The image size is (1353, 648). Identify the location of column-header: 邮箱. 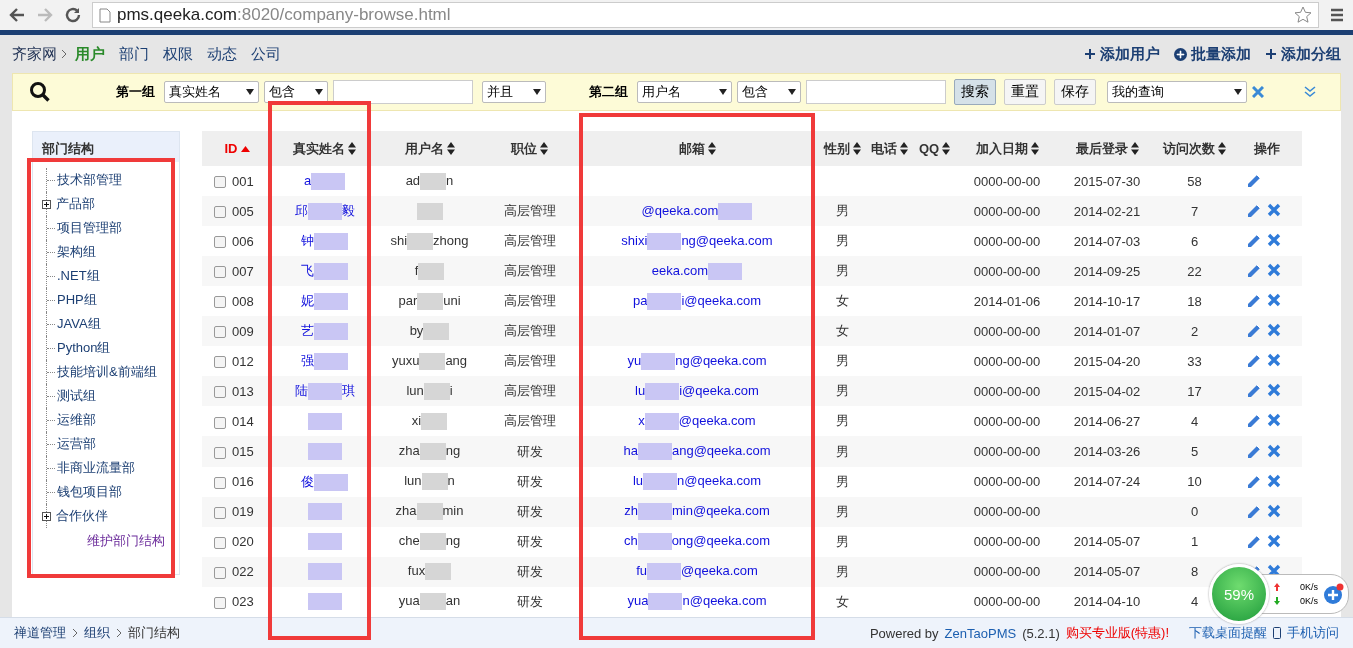
(697, 148).